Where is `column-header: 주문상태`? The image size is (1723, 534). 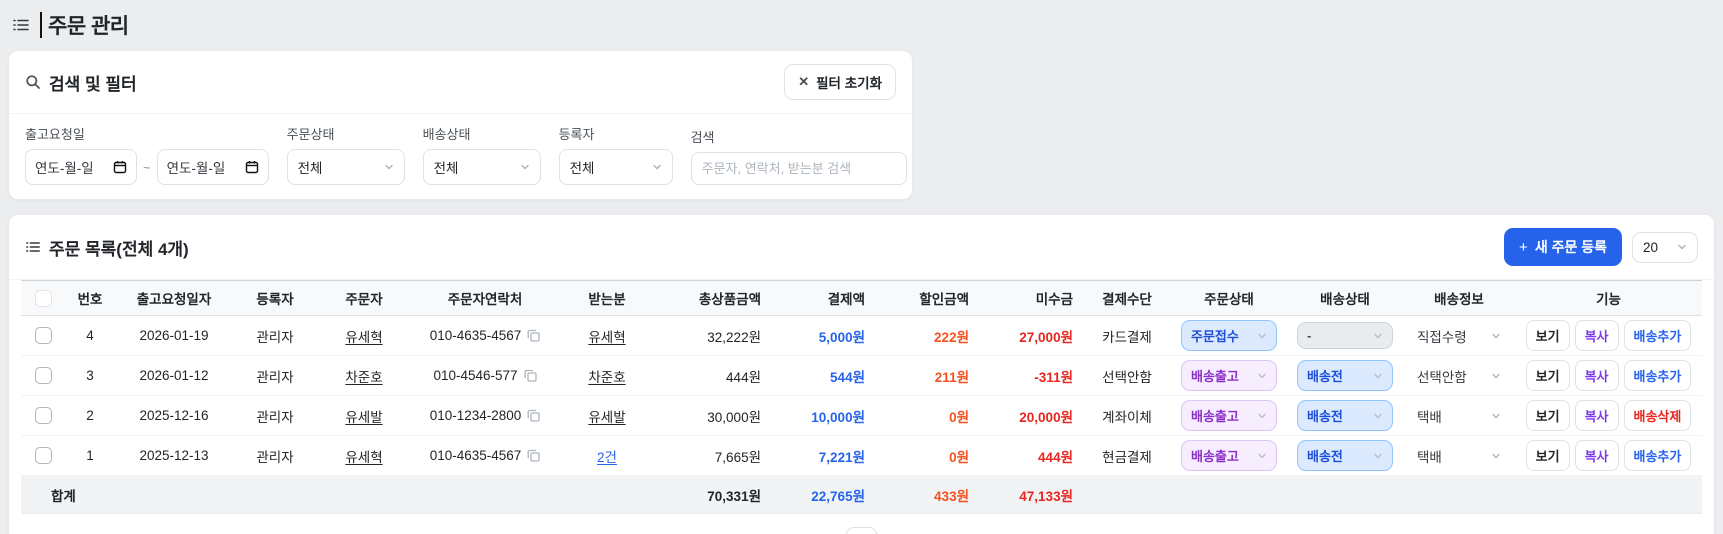 column-header: 주문상태 is located at coordinates (1229, 298).